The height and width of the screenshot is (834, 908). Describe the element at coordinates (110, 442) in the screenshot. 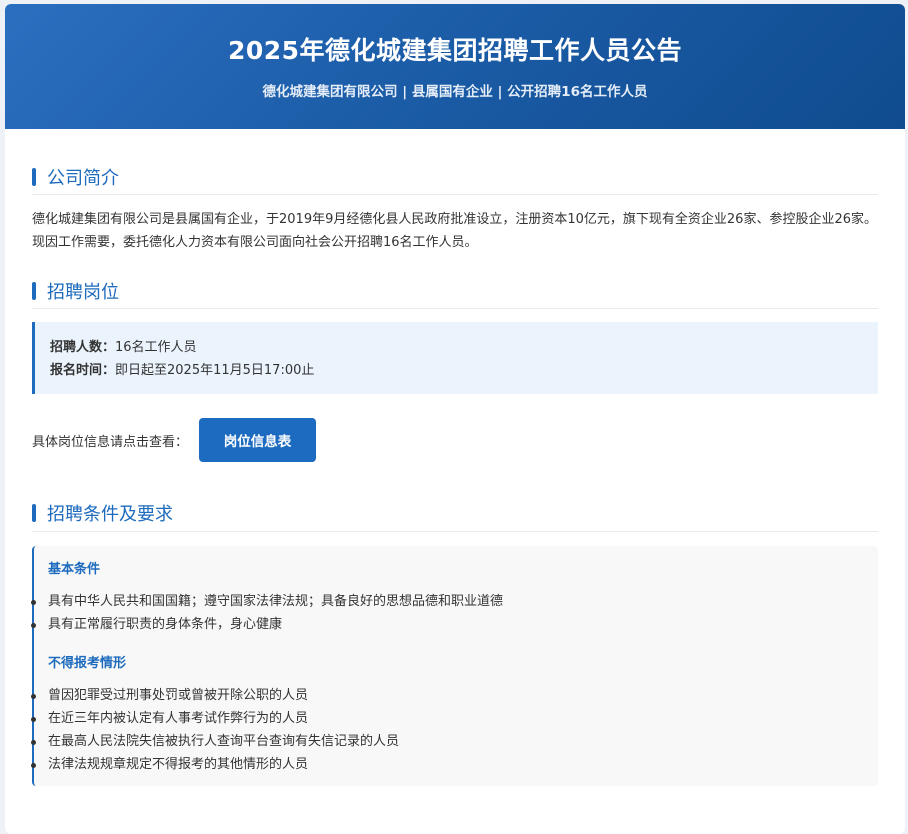

I see `position-link-prompt: 具体岗位信息请点击查看：` at that location.